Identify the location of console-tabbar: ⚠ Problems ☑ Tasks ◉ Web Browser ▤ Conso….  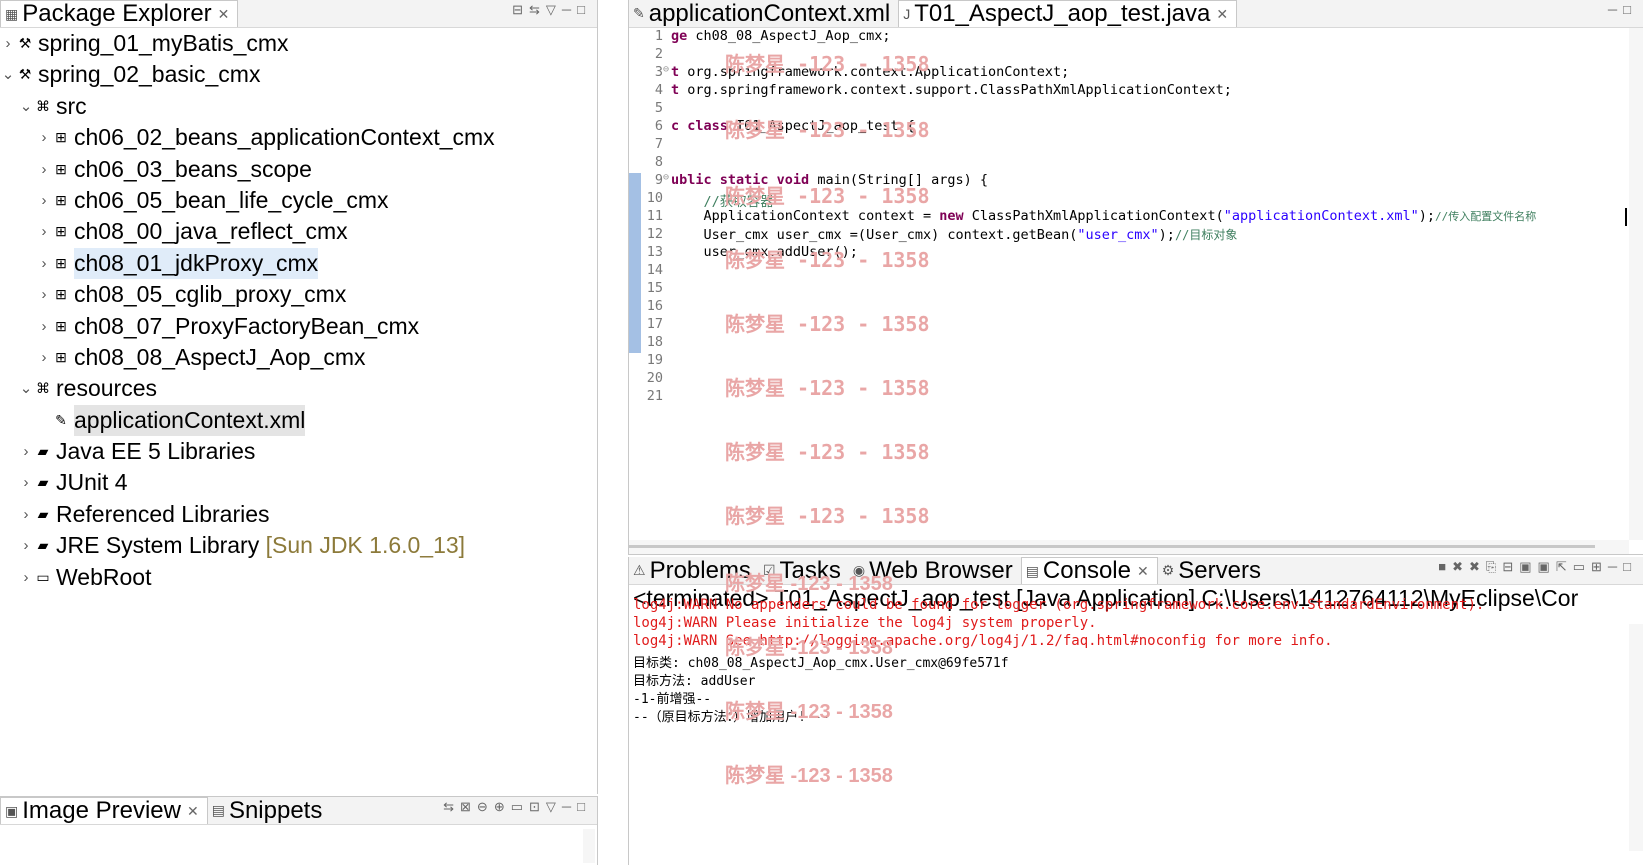
(1136, 571).